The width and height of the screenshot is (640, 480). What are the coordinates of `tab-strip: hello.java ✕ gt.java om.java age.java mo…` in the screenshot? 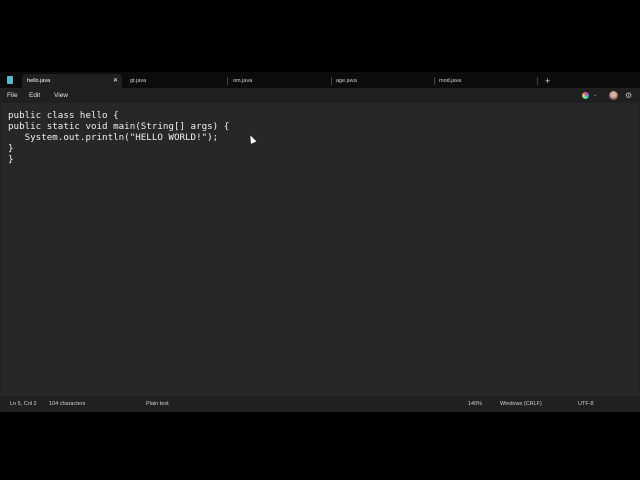 It's located at (320, 80).